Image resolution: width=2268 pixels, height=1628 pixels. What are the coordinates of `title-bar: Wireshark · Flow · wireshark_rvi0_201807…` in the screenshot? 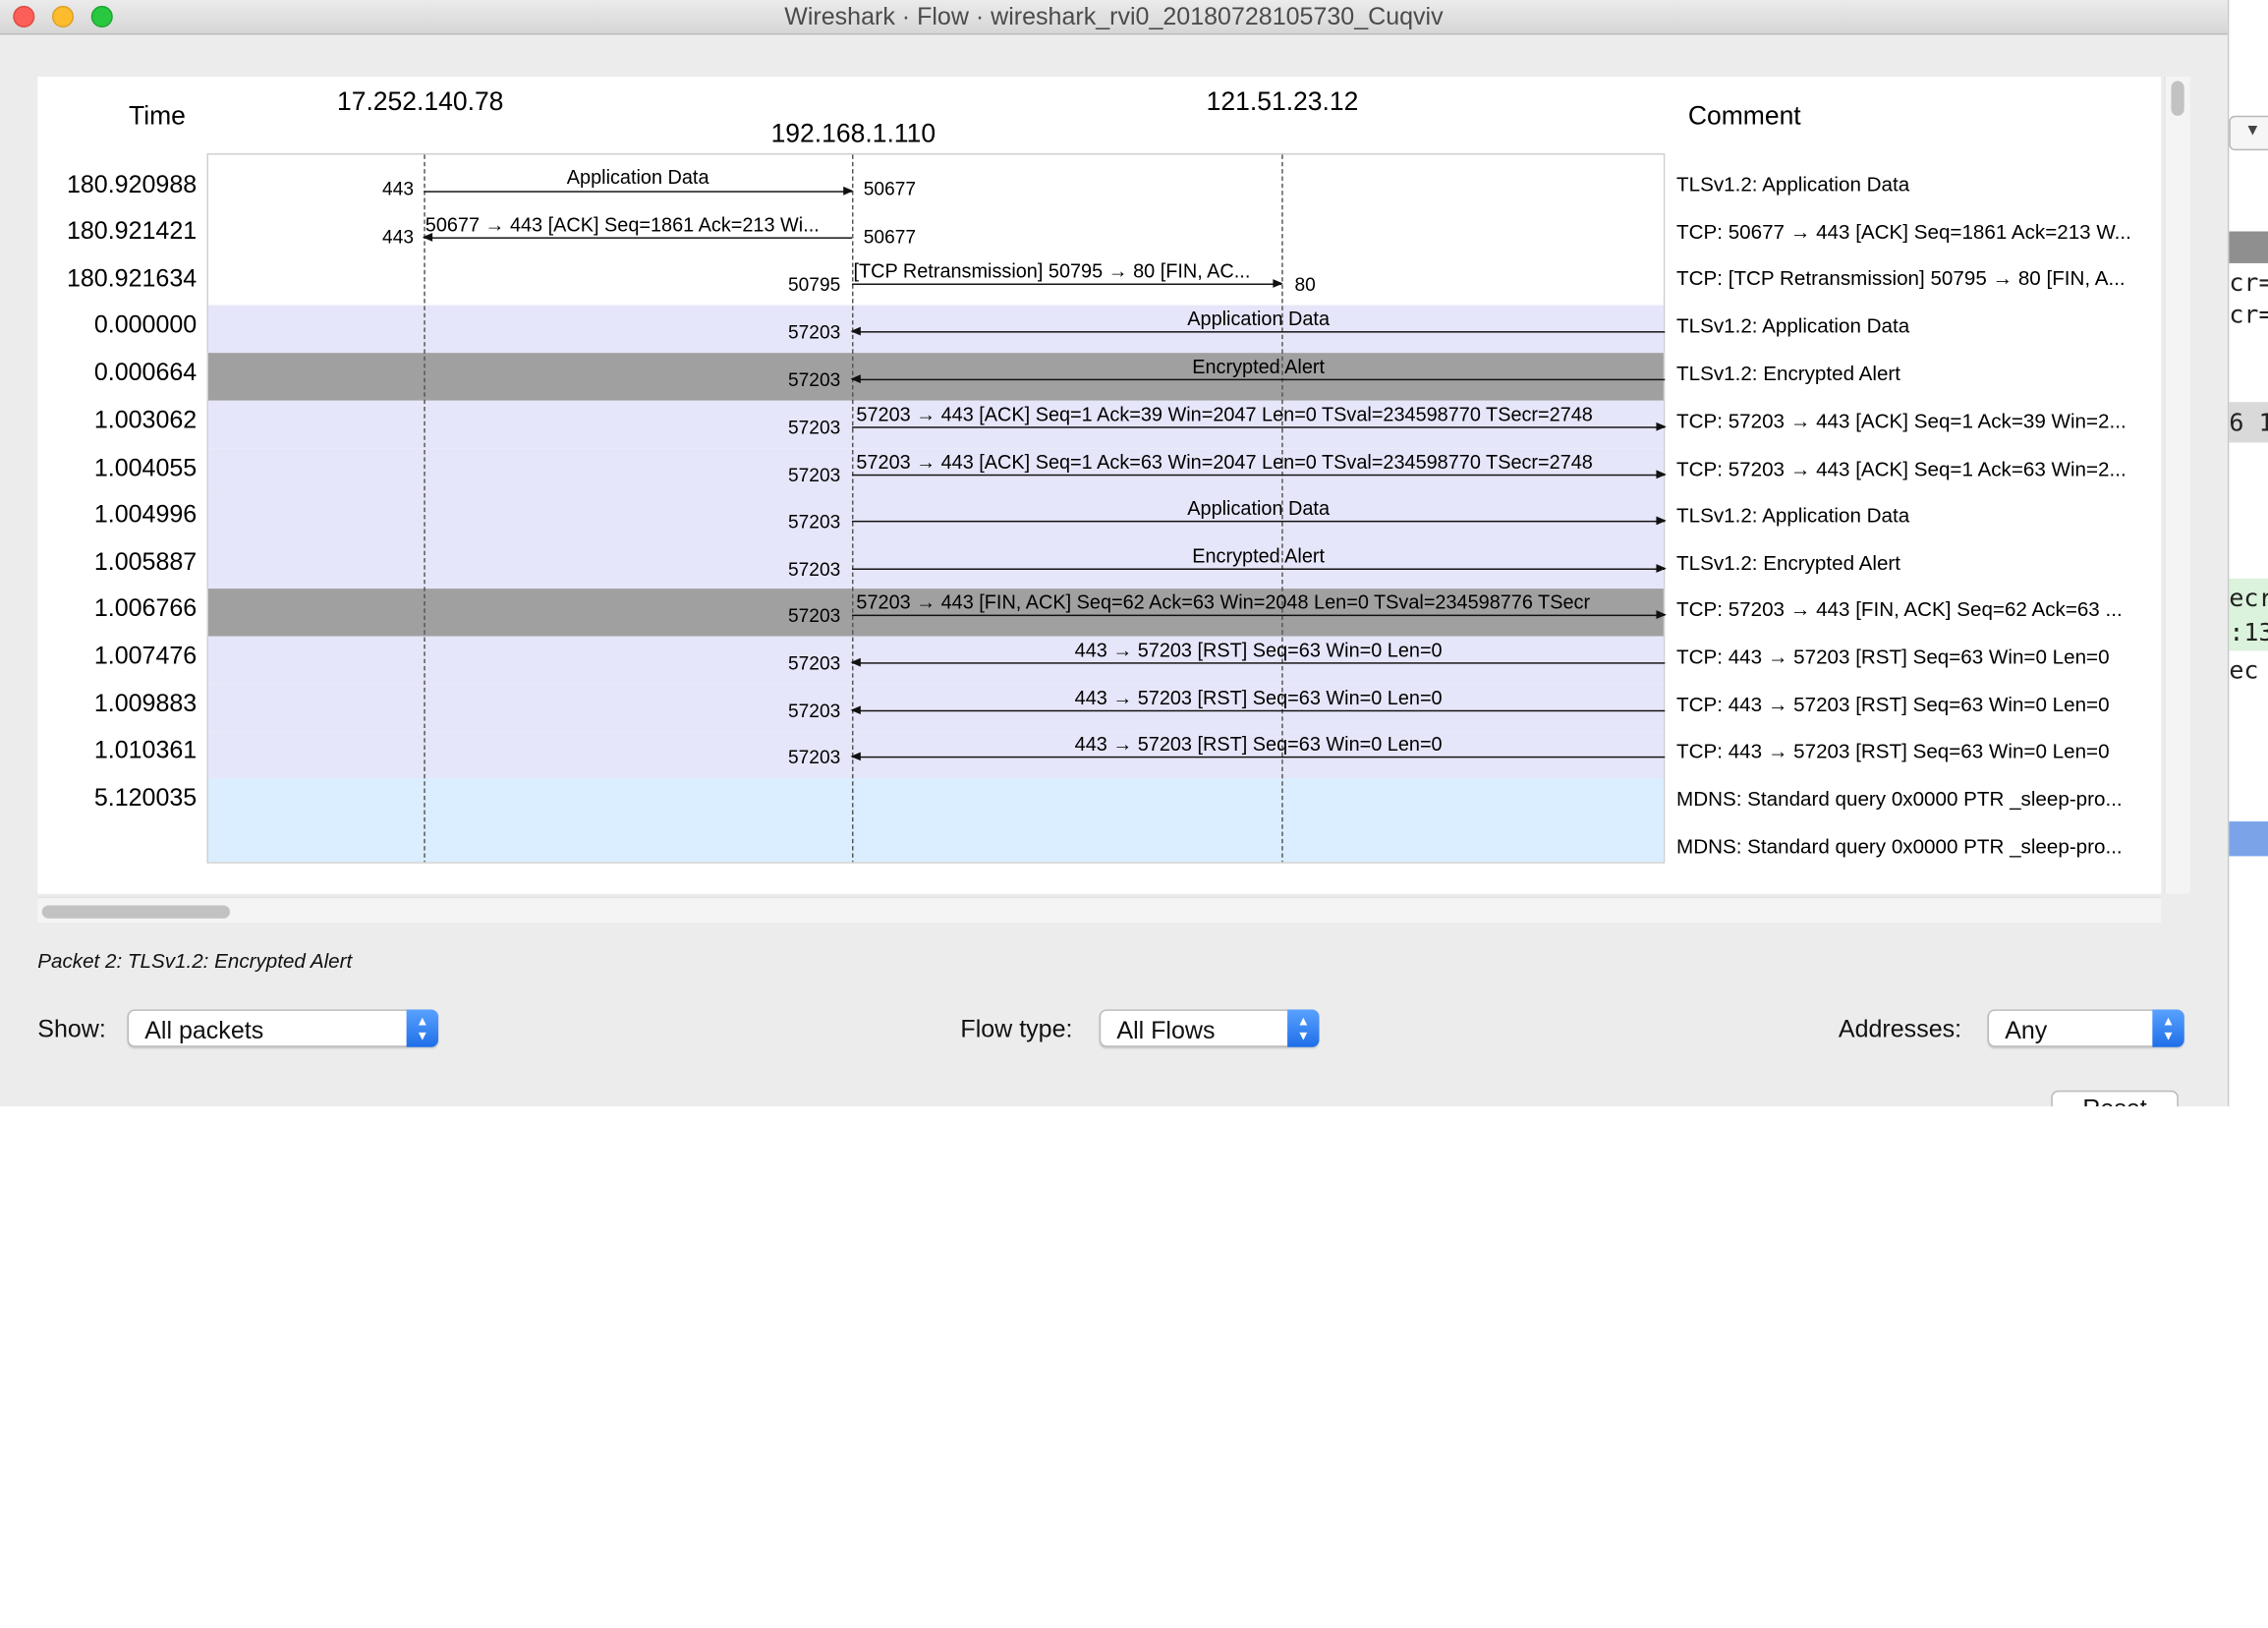 It's located at (1114, 17).